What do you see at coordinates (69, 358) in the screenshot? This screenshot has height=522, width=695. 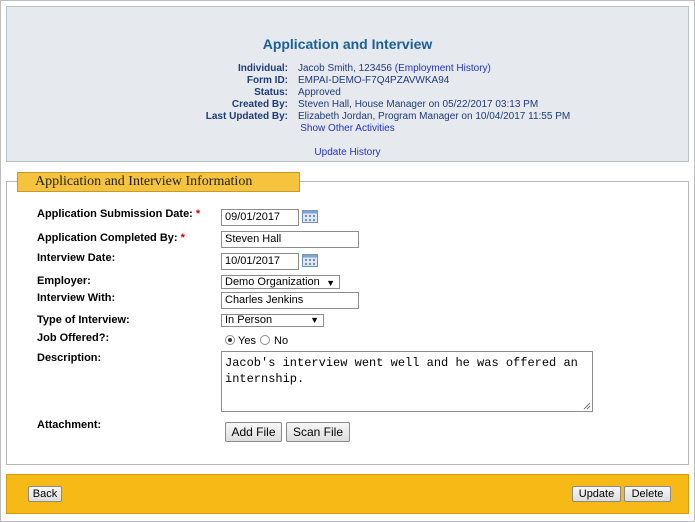 I see `description-label: Description:` at bounding box center [69, 358].